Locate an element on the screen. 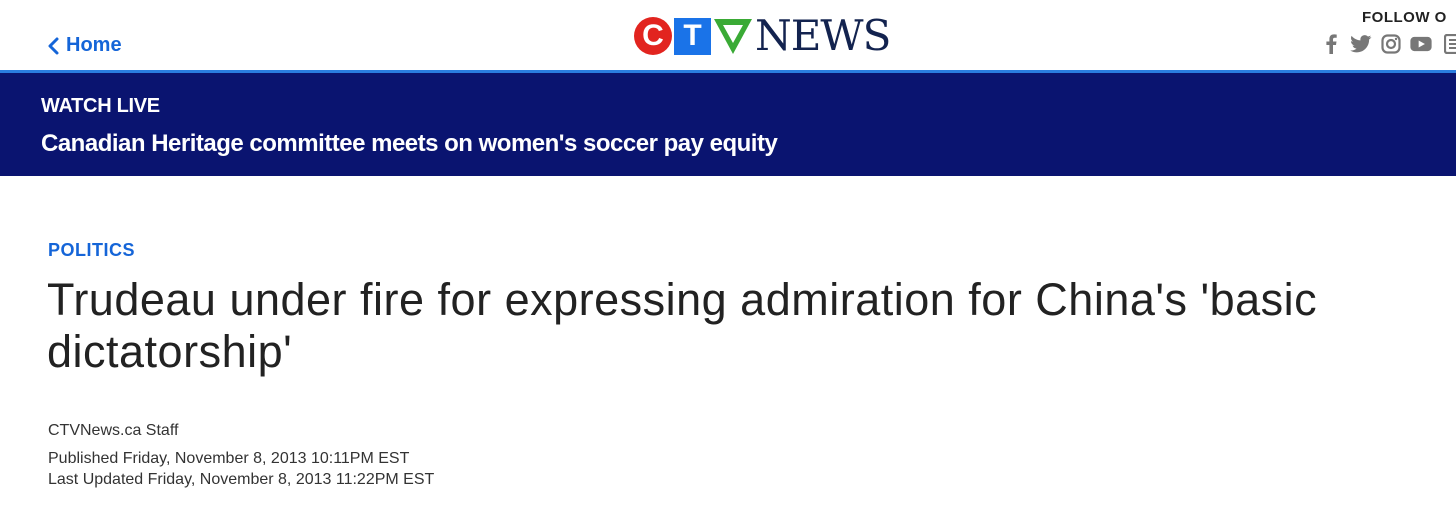 This screenshot has height=528, width=1456. ctv-news-logo: C T NEWS is located at coordinates (762, 35).